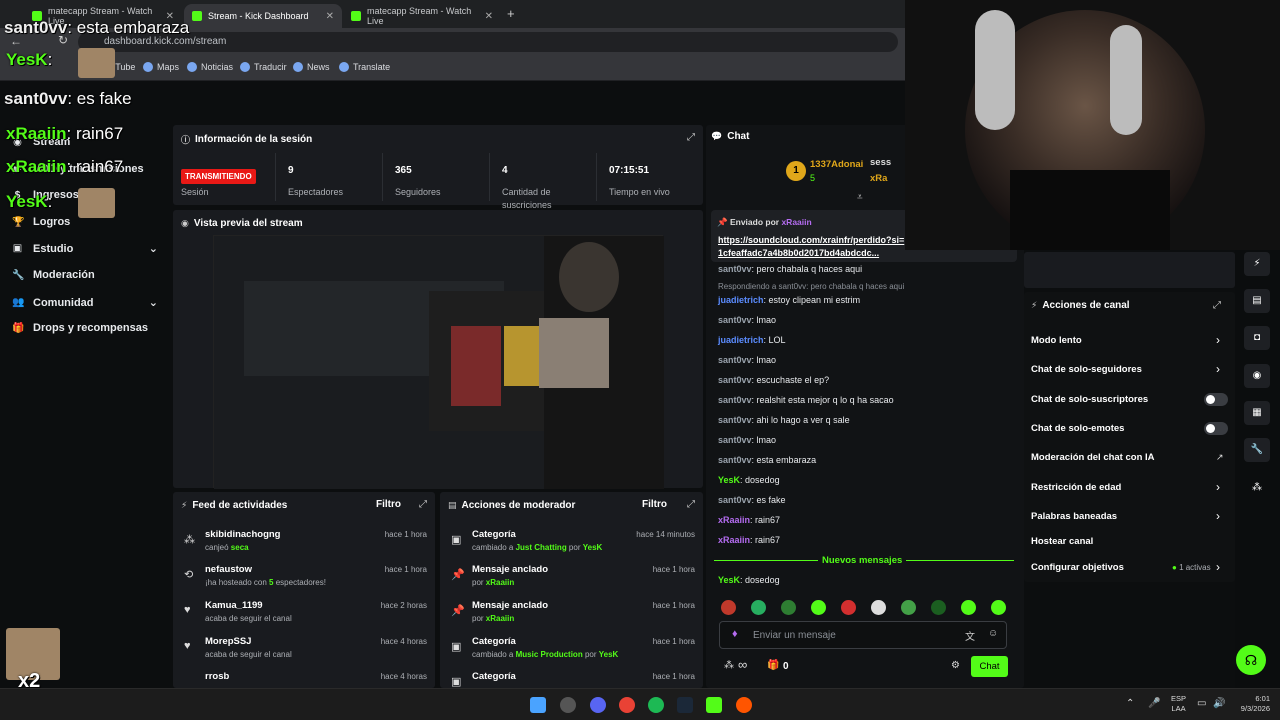 The image size is (1280, 720). What do you see at coordinates (1201, 703) in the screenshot?
I see `network-icon: ▭` at bounding box center [1201, 703].